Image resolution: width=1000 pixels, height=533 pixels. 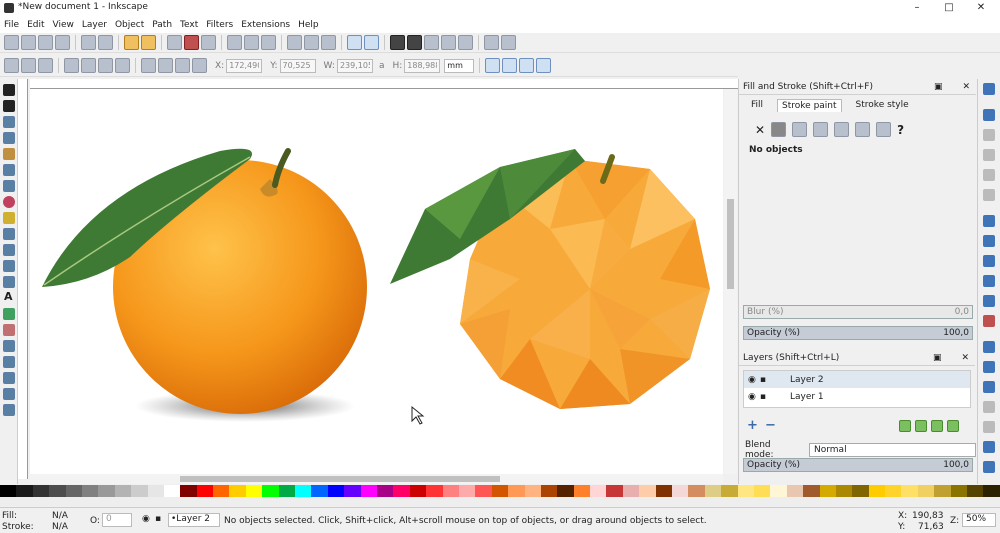 I want to click on snap-bbox-center-icon, so click(x=989, y=195).